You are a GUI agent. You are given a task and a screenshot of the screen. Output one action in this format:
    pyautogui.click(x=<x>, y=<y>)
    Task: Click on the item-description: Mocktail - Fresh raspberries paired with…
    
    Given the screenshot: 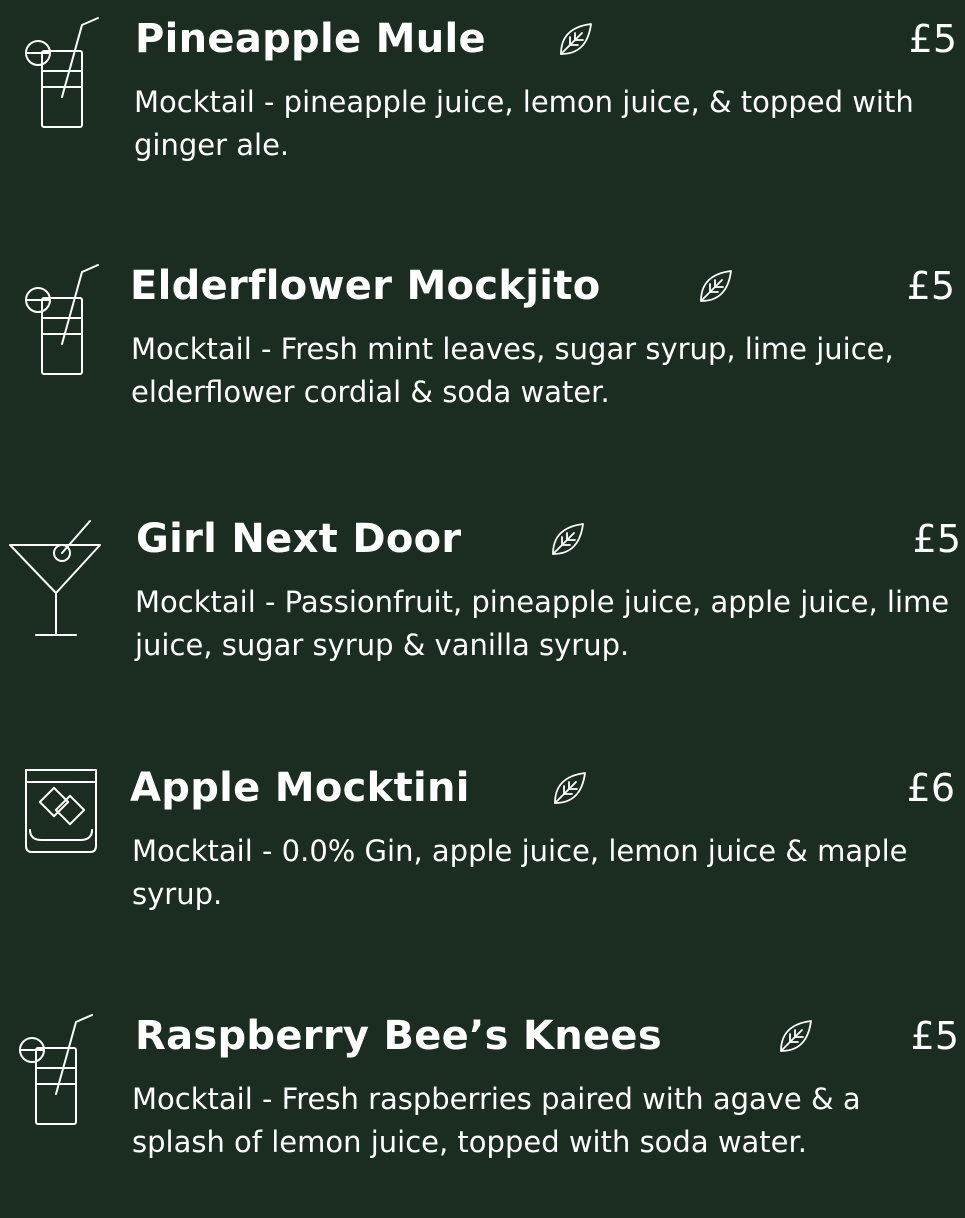 What is the action you would take?
    pyautogui.click(x=496, y=1120)
    